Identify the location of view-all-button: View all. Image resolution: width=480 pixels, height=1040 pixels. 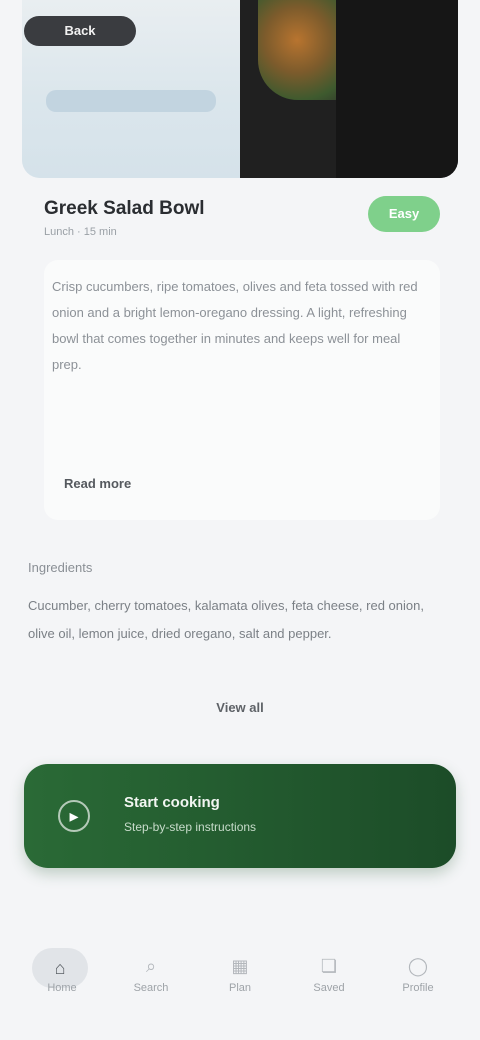
(240, 707).